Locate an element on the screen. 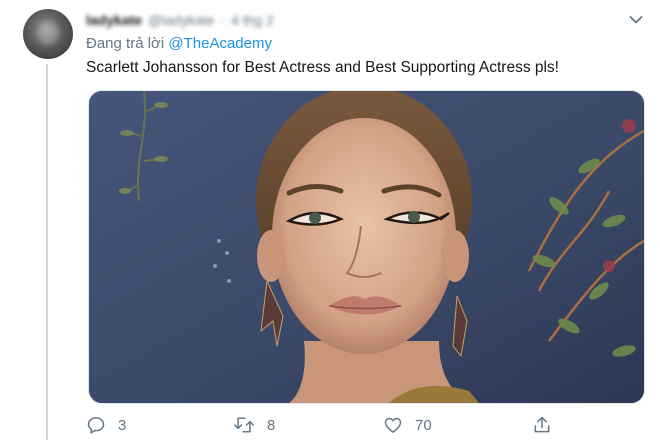 Image resolution: width=660 pixels, height=440 pixels. reply-icon is located at coordinates (96, 425).